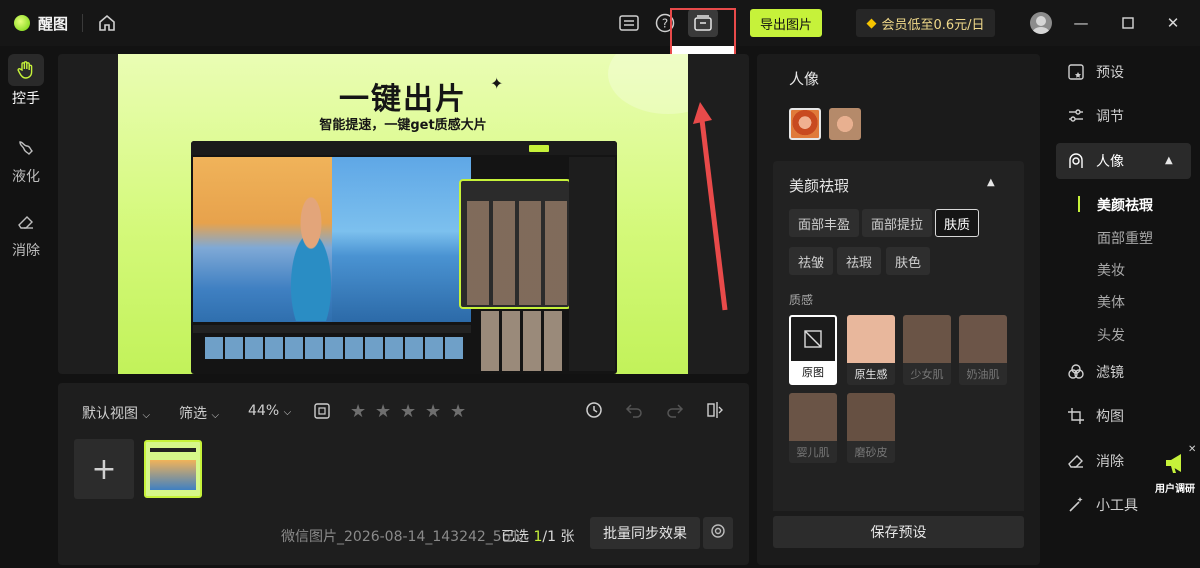 This screenshot has width=1200, height=568. I want to click on texture-label: 少女肌, so click(927, 374).